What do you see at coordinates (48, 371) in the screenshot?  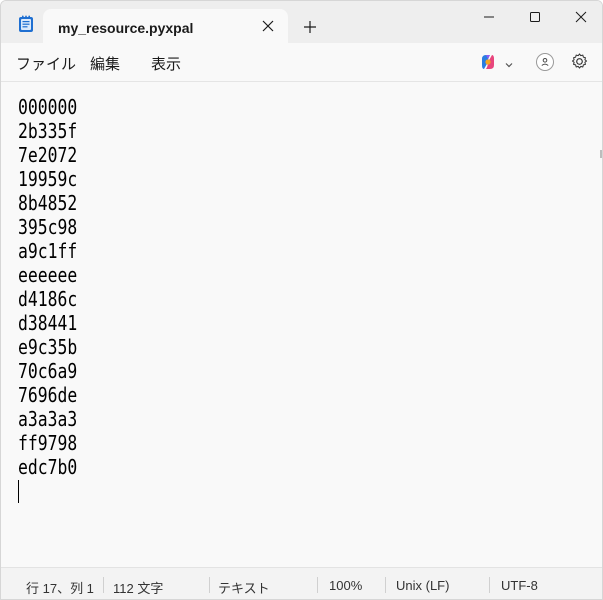 I see `text-line: 70c6a9` at bounding box center [48, 371].